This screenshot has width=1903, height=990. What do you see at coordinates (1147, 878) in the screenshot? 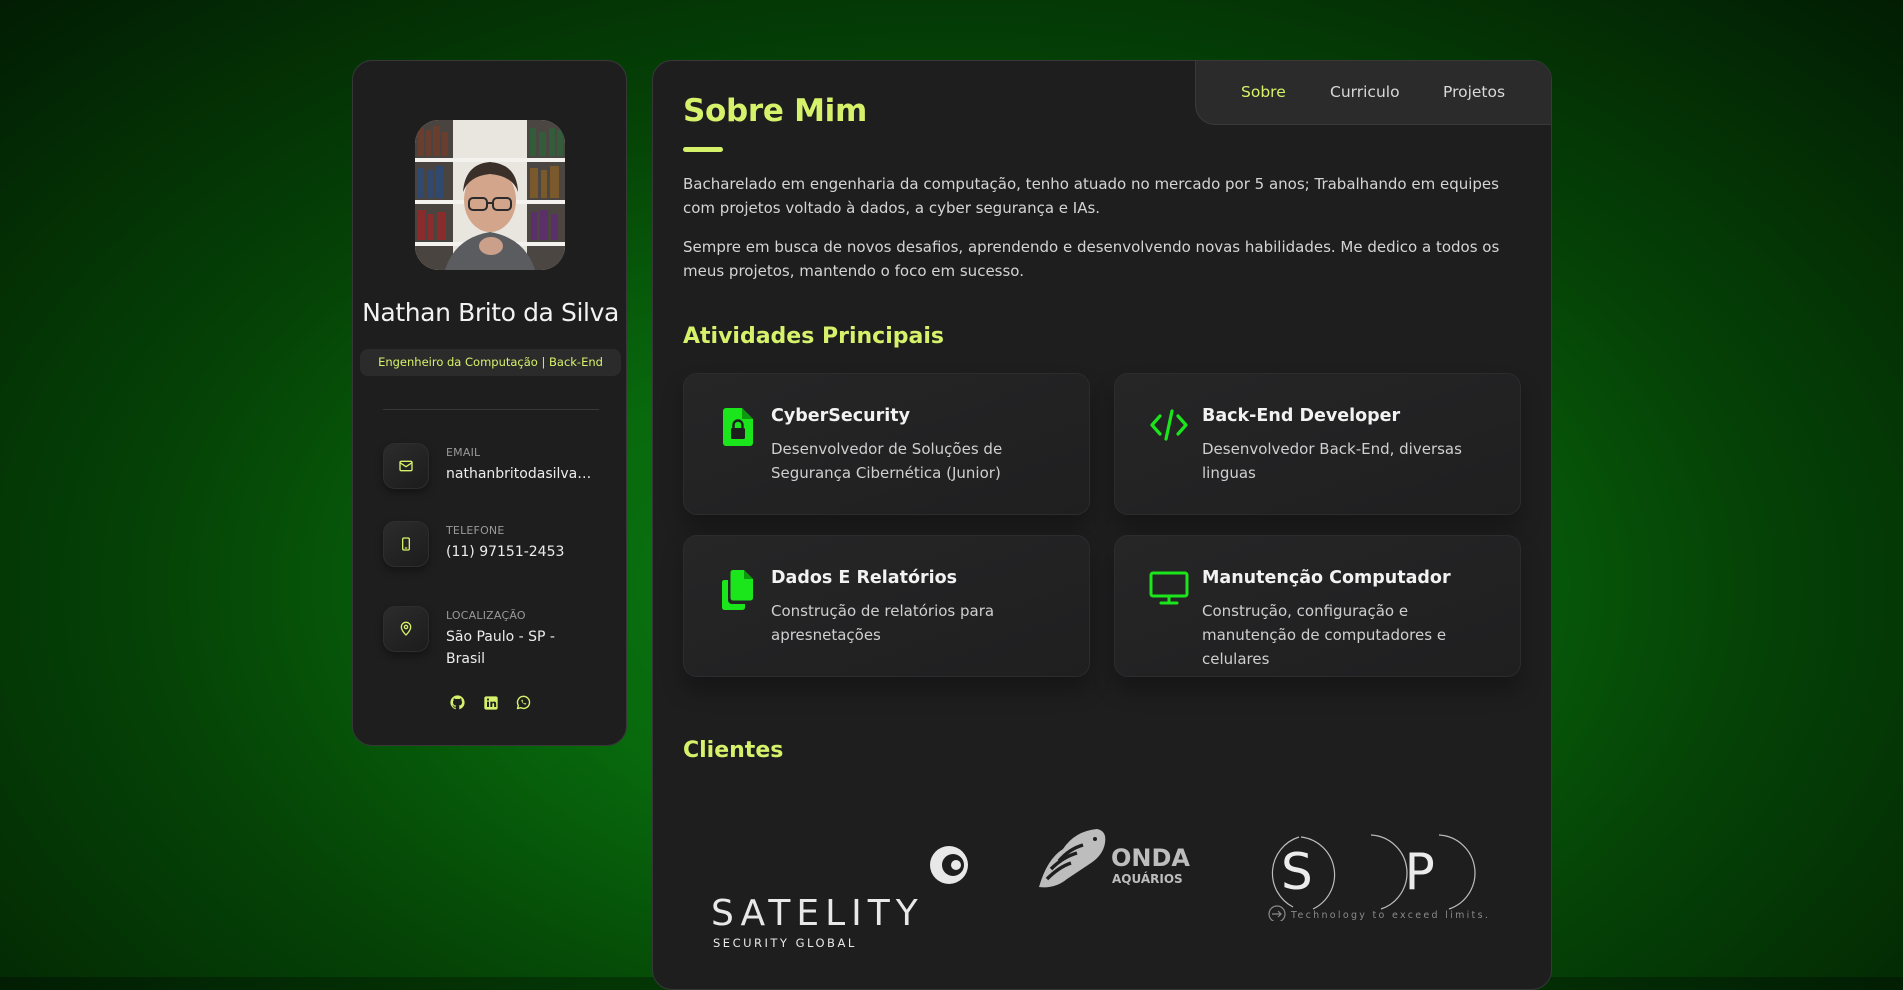
I see `client-tagline: AQUÁRIOS` at bounding box center [1147, 878].